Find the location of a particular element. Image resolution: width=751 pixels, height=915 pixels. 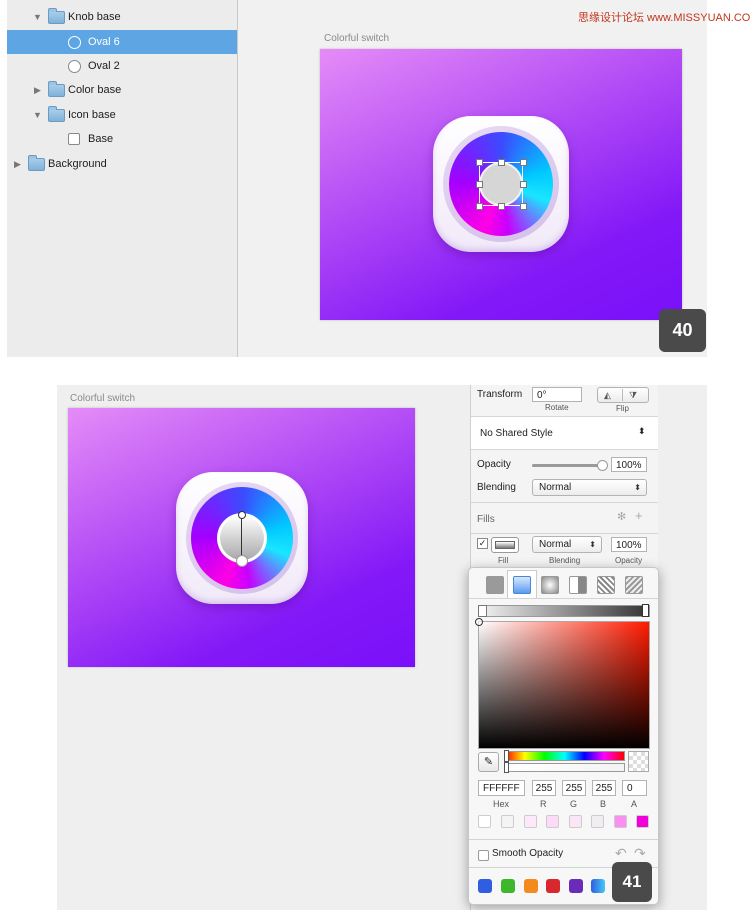

alpha-input: 0 is located at coordinates (634, 788).